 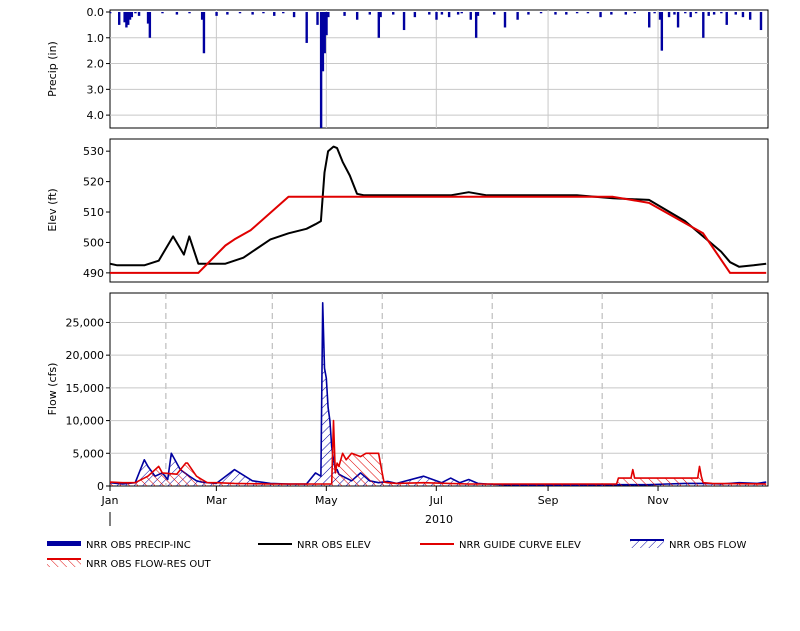 What do you see at coordinates (93, 151) in the screenshot?
I see `elev-ytick-label: 530` at bounding box center [93, 151].